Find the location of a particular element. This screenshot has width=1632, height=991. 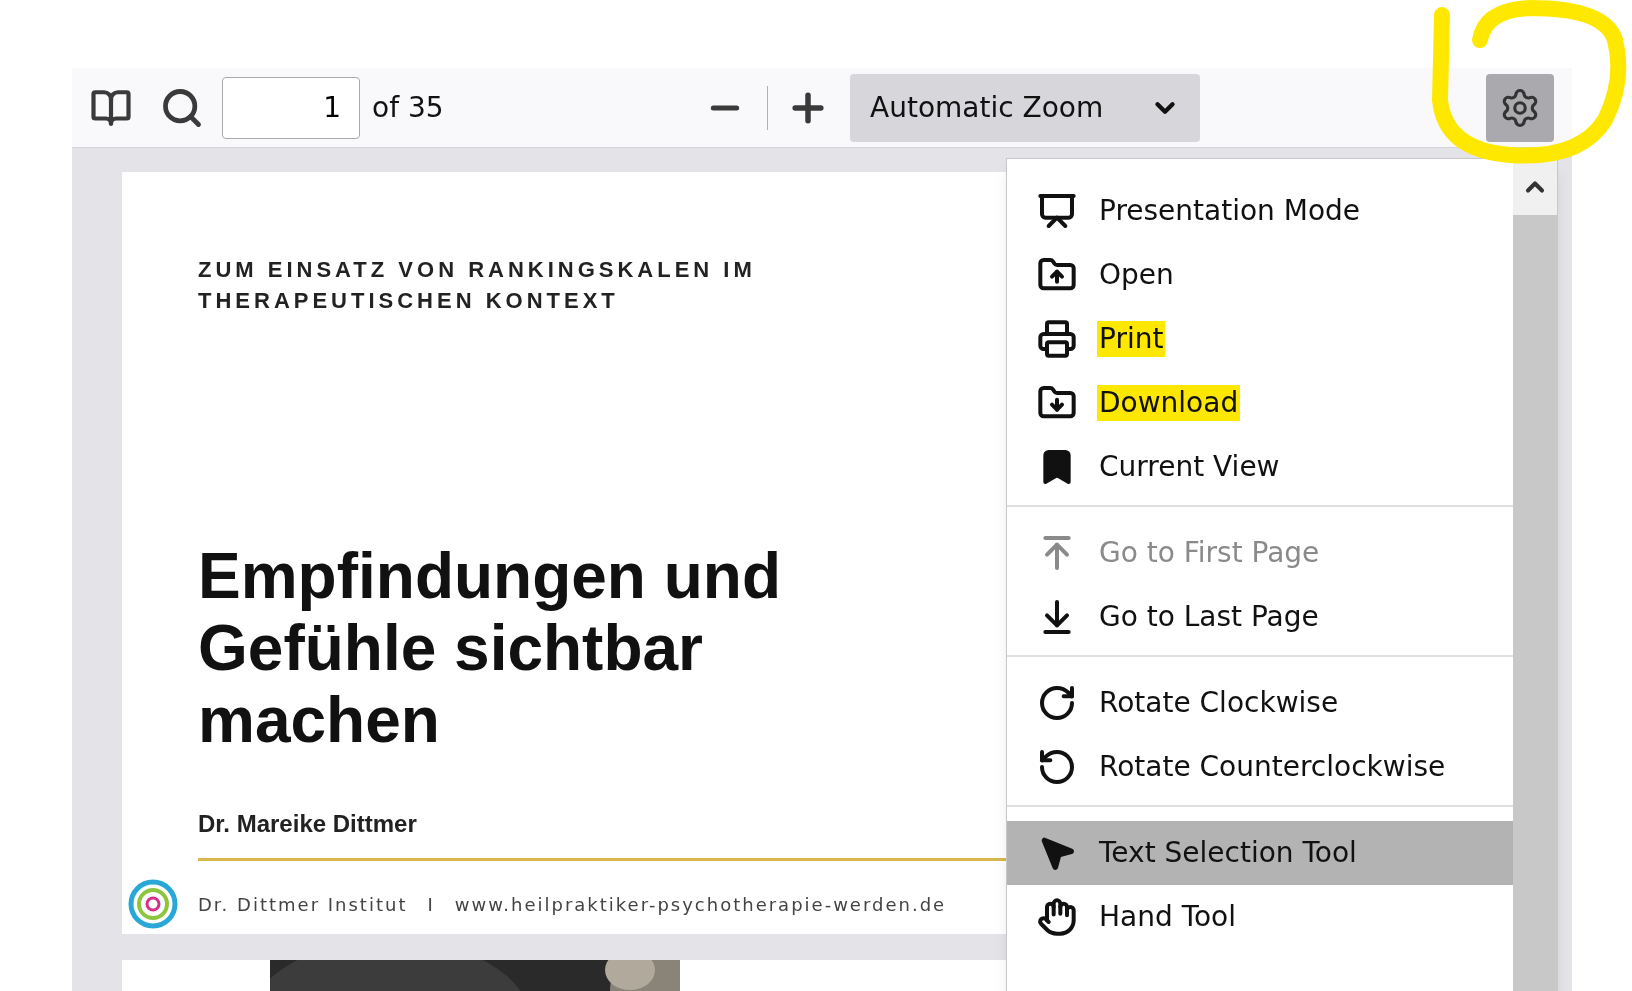

menu-item-label: Hand Tool is located at coordinates (1168, 917).